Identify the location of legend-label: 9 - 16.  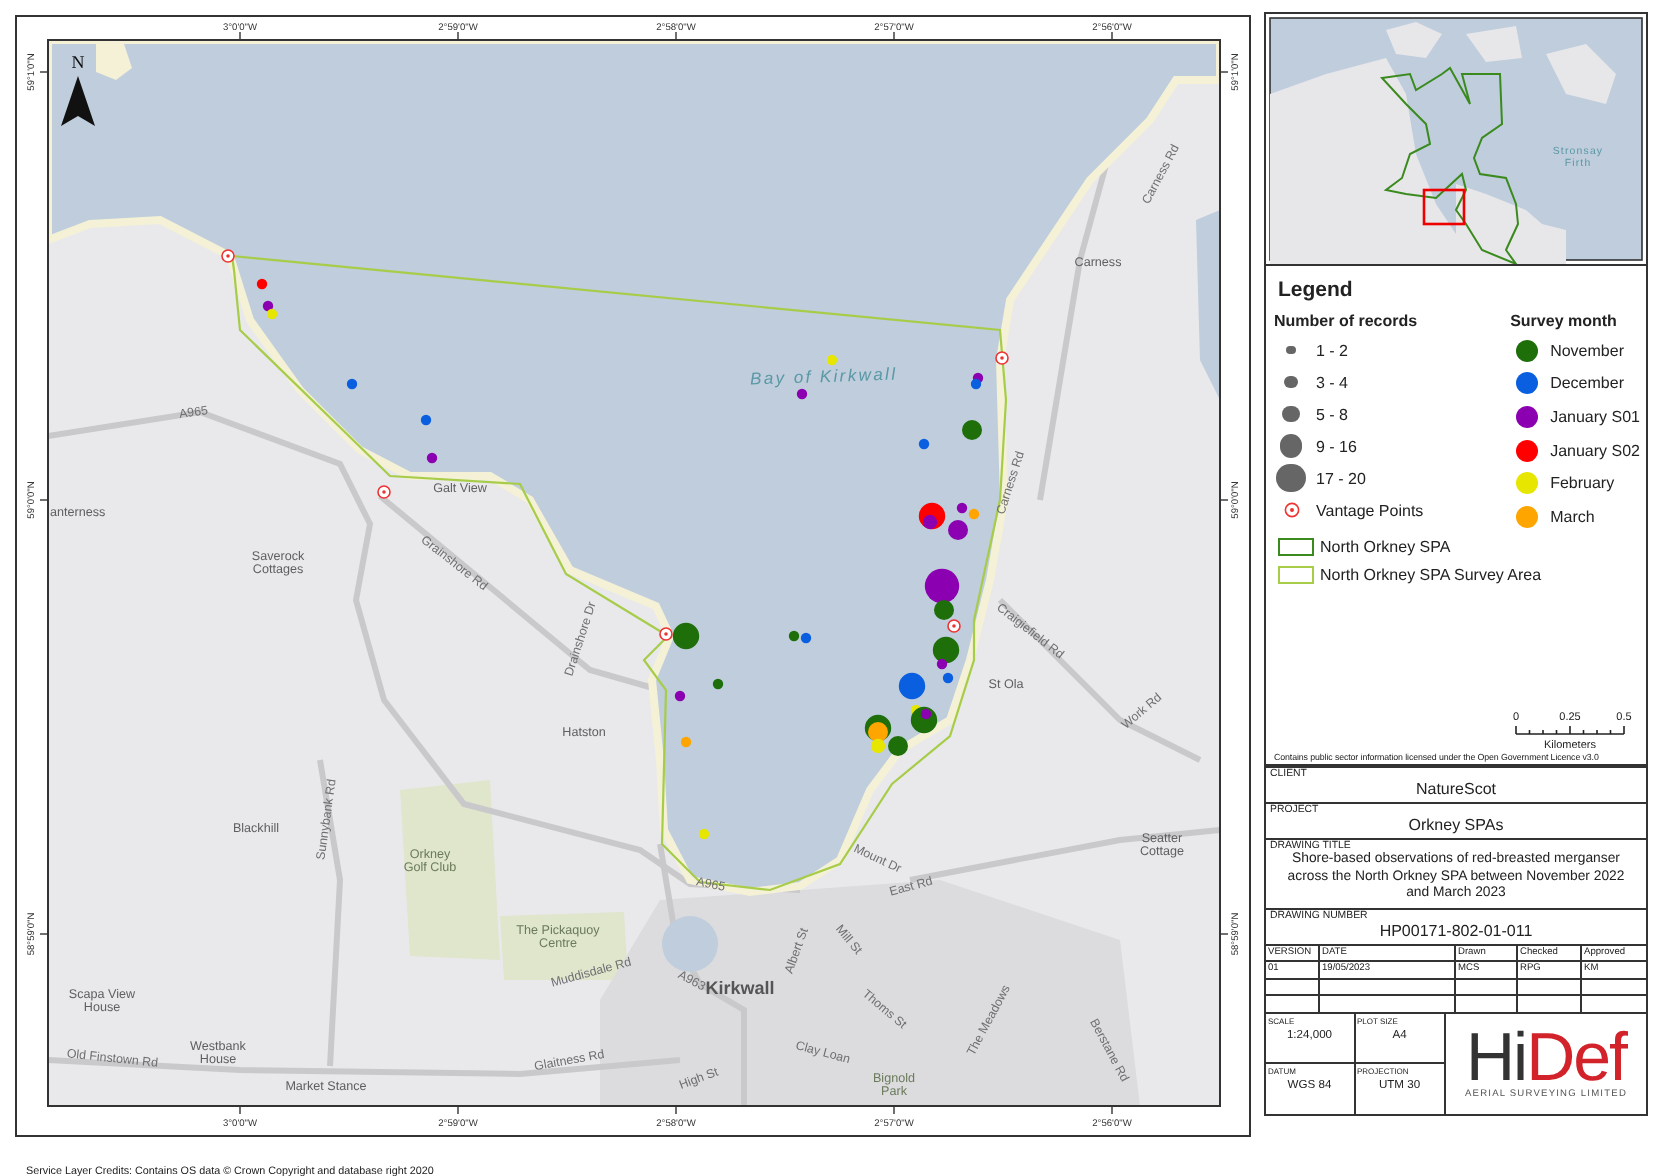
(1336, 446).